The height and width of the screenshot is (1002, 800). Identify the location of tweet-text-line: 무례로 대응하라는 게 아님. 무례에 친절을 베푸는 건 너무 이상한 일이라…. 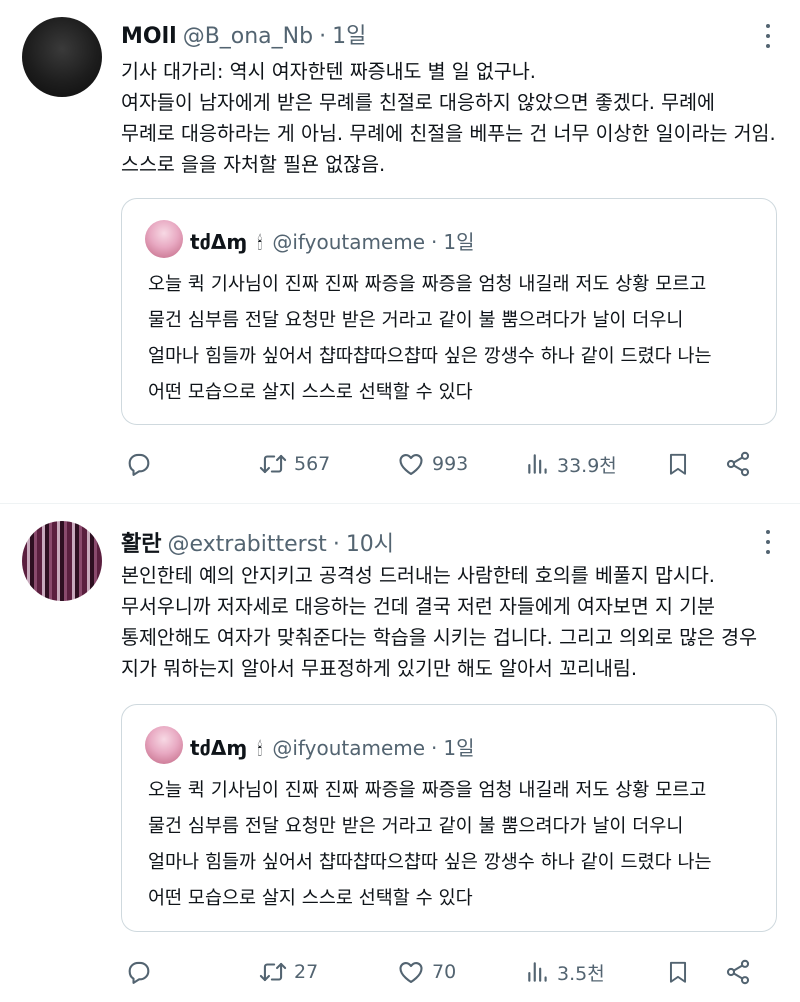
(448, 133).